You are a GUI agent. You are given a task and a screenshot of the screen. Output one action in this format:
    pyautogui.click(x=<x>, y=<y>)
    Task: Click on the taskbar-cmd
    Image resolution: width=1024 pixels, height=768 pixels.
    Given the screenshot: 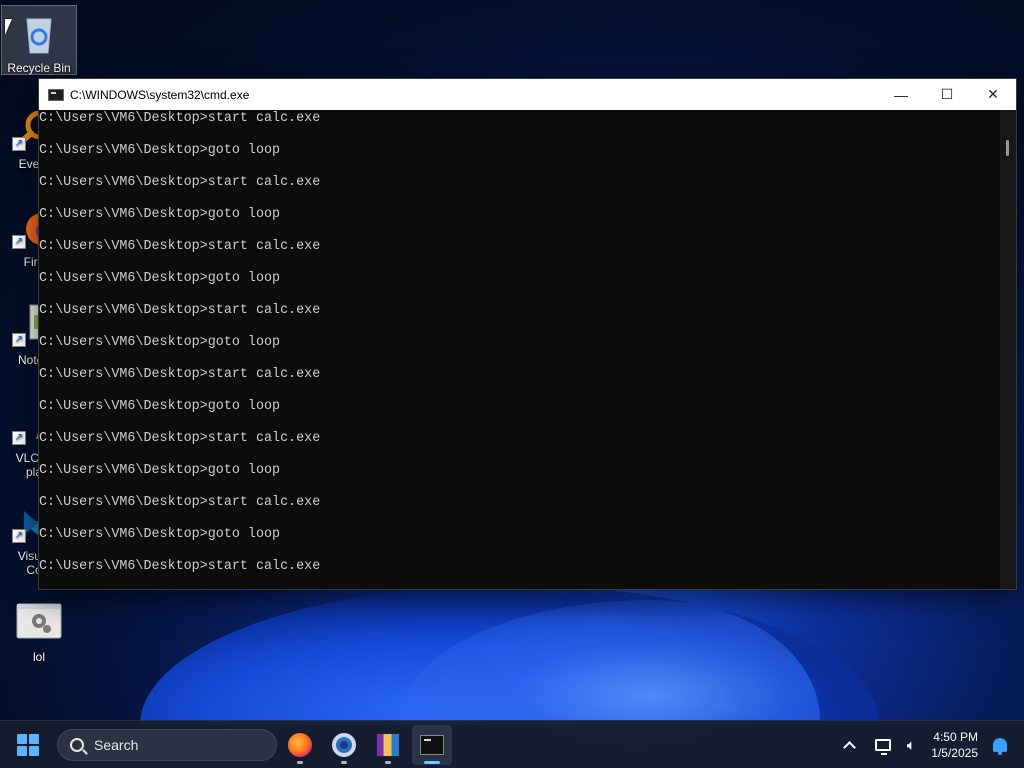 What is the action you would take?
    pyautogui.click(x=432, y=745)
    